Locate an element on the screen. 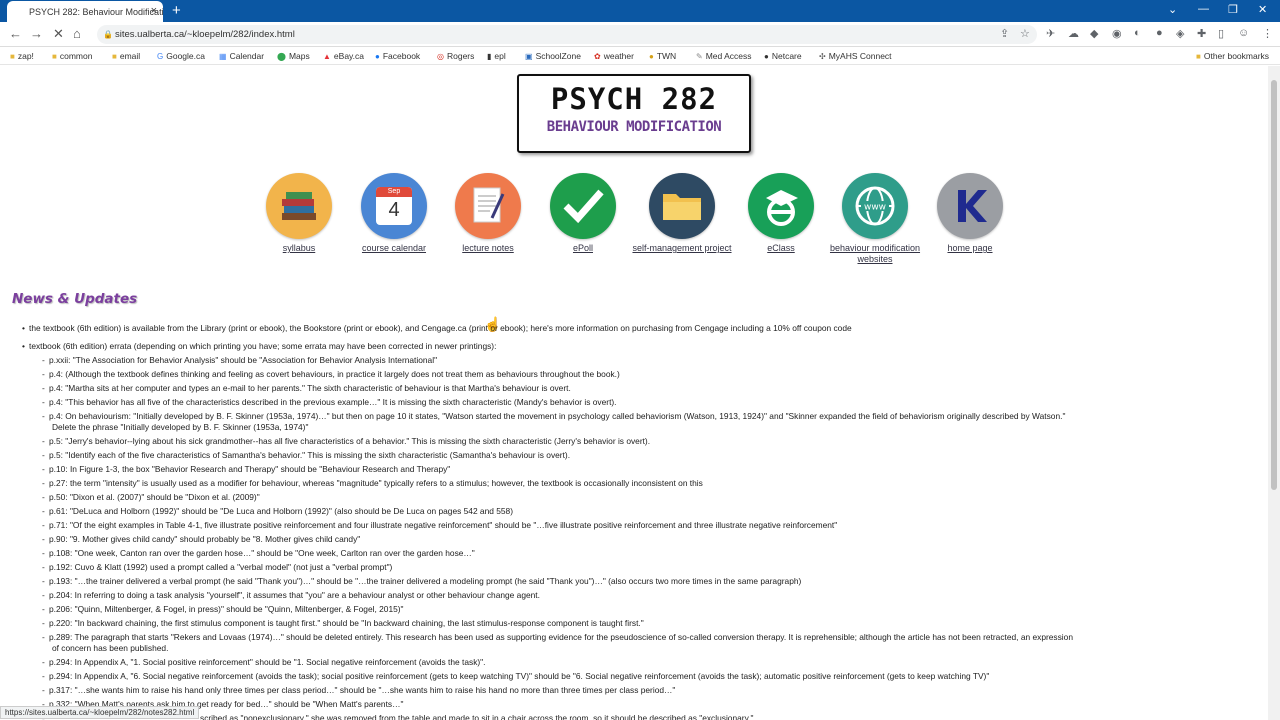 The height and width of the screenshot is (720, 1280). bookmark-item: ✿ weather is located at coordinates (614, 56).